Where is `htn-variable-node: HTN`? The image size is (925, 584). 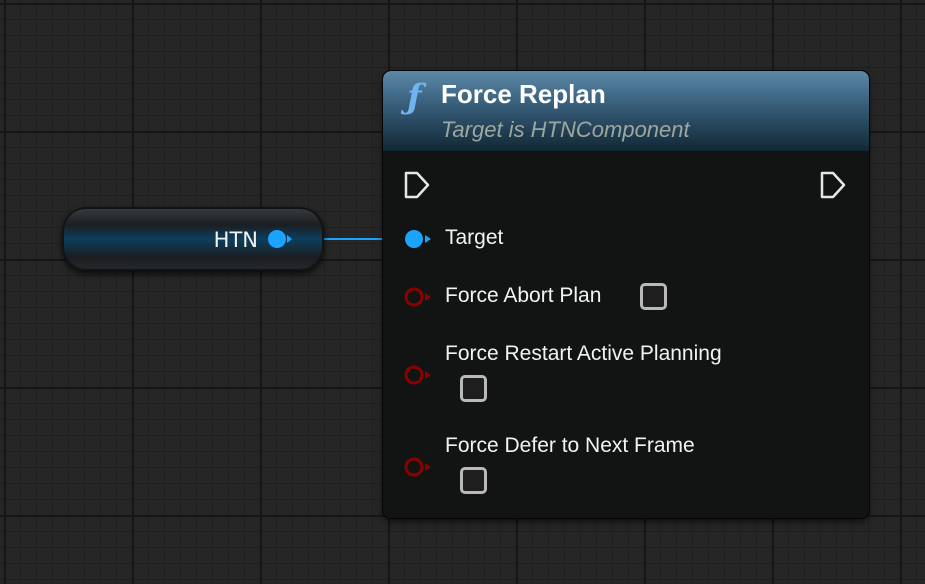
htn-variable-node: HTN is located at coordinates (193, 239).